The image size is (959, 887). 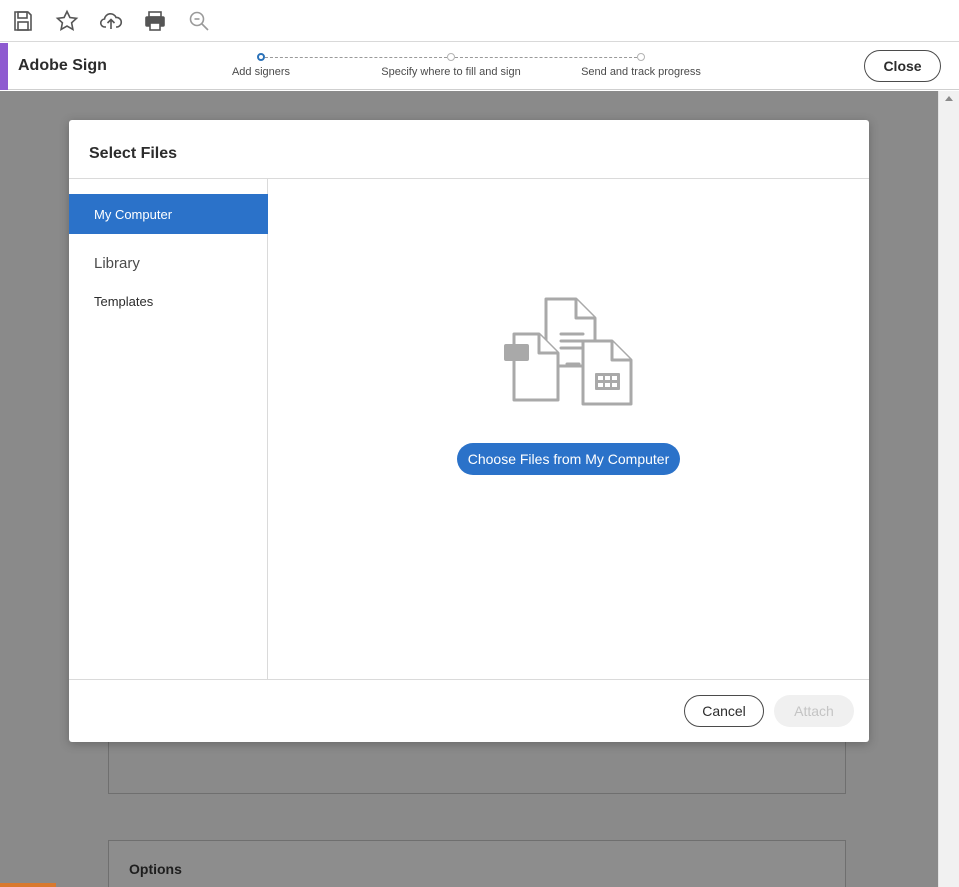 What do you see at coordinates (469, 679) in the screenshot?
I see `divider` at bounding box center [469, 679].